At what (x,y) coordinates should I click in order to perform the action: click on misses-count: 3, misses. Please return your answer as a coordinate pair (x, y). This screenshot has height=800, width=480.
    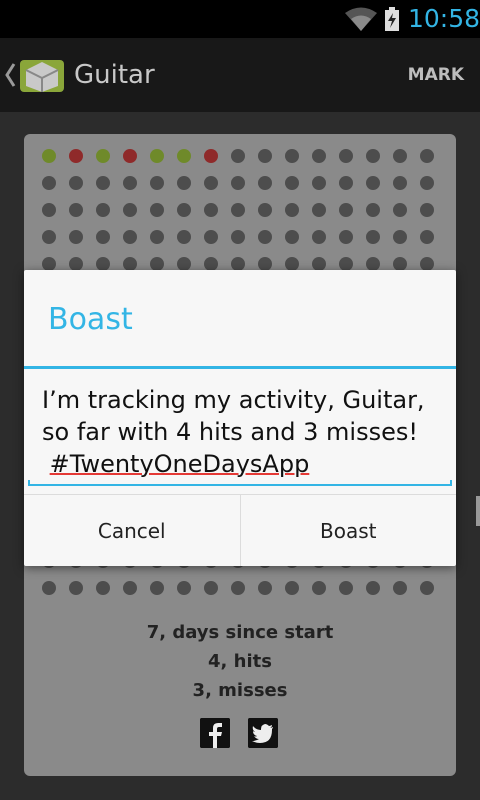
    Looking at the image, I should click on (240, 690).